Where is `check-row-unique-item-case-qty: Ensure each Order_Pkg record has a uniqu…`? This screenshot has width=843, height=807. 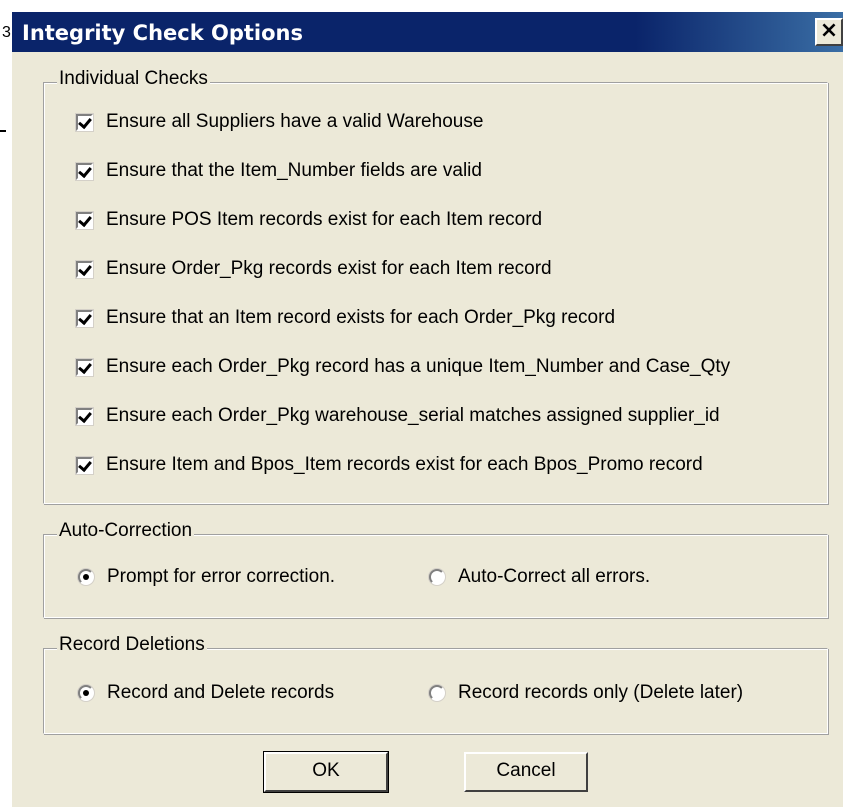 check-row-unique-item-case-qty: Ensure each Order_Pkg record has a uniqu… is located at coordinates (403, 367).